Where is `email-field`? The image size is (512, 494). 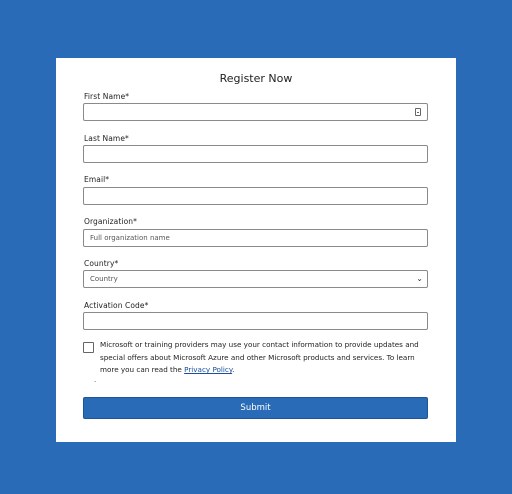
email-field is located at coordinates (255, 196).